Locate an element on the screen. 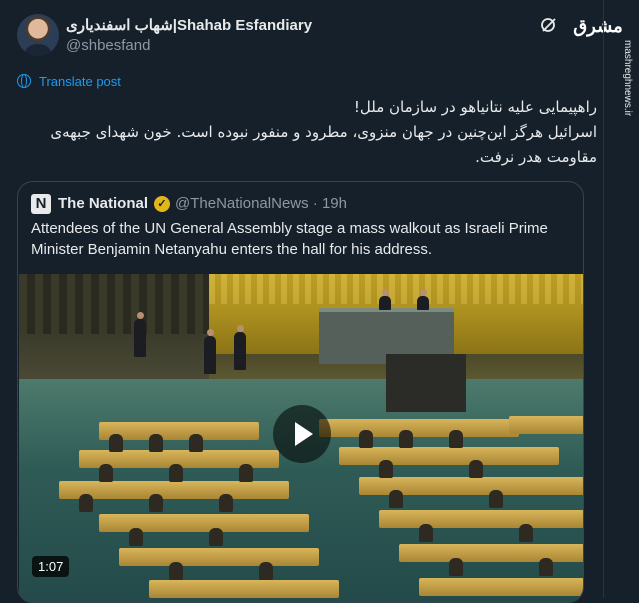 This screenshot has width=639, height=603. translate-globe-icon is located at coordinates (24, 81).